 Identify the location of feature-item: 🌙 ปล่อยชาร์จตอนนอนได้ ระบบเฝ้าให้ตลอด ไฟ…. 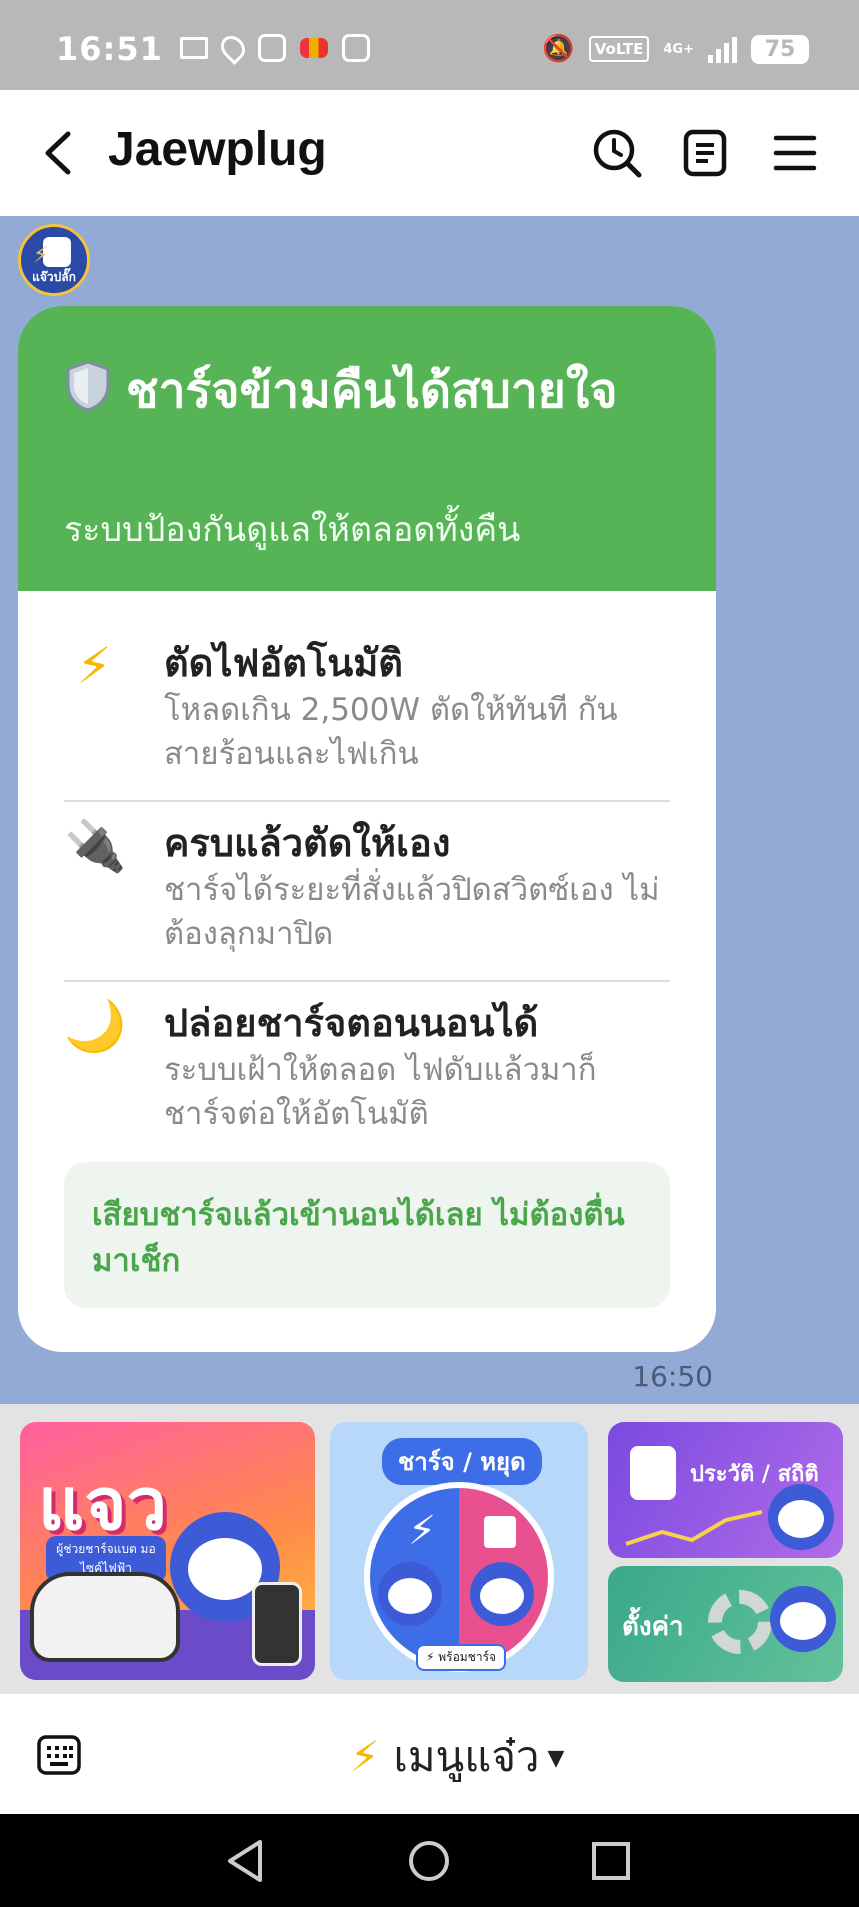
(367, 1062).